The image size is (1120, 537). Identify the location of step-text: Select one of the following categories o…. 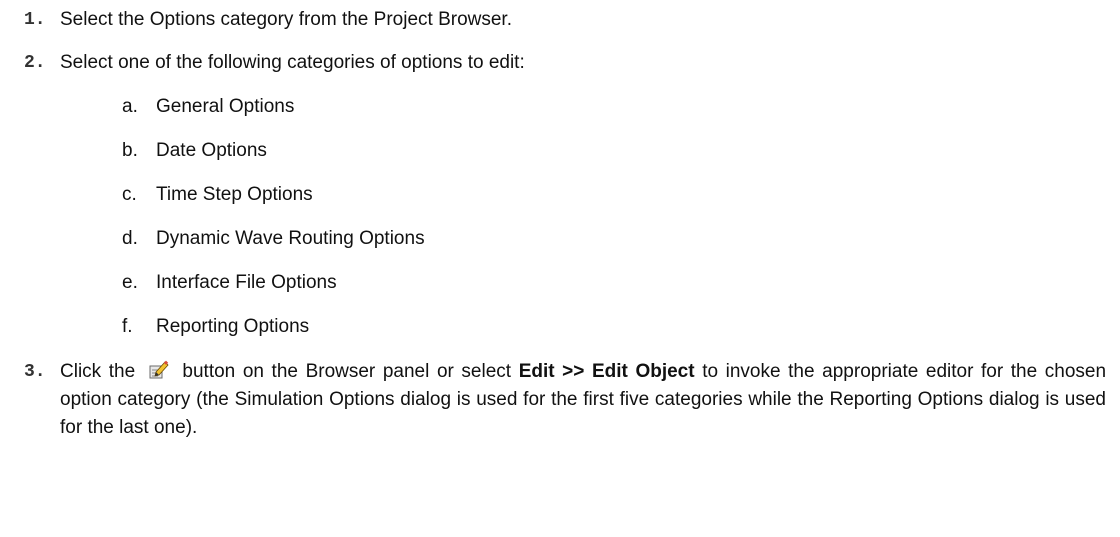
(292, 62).